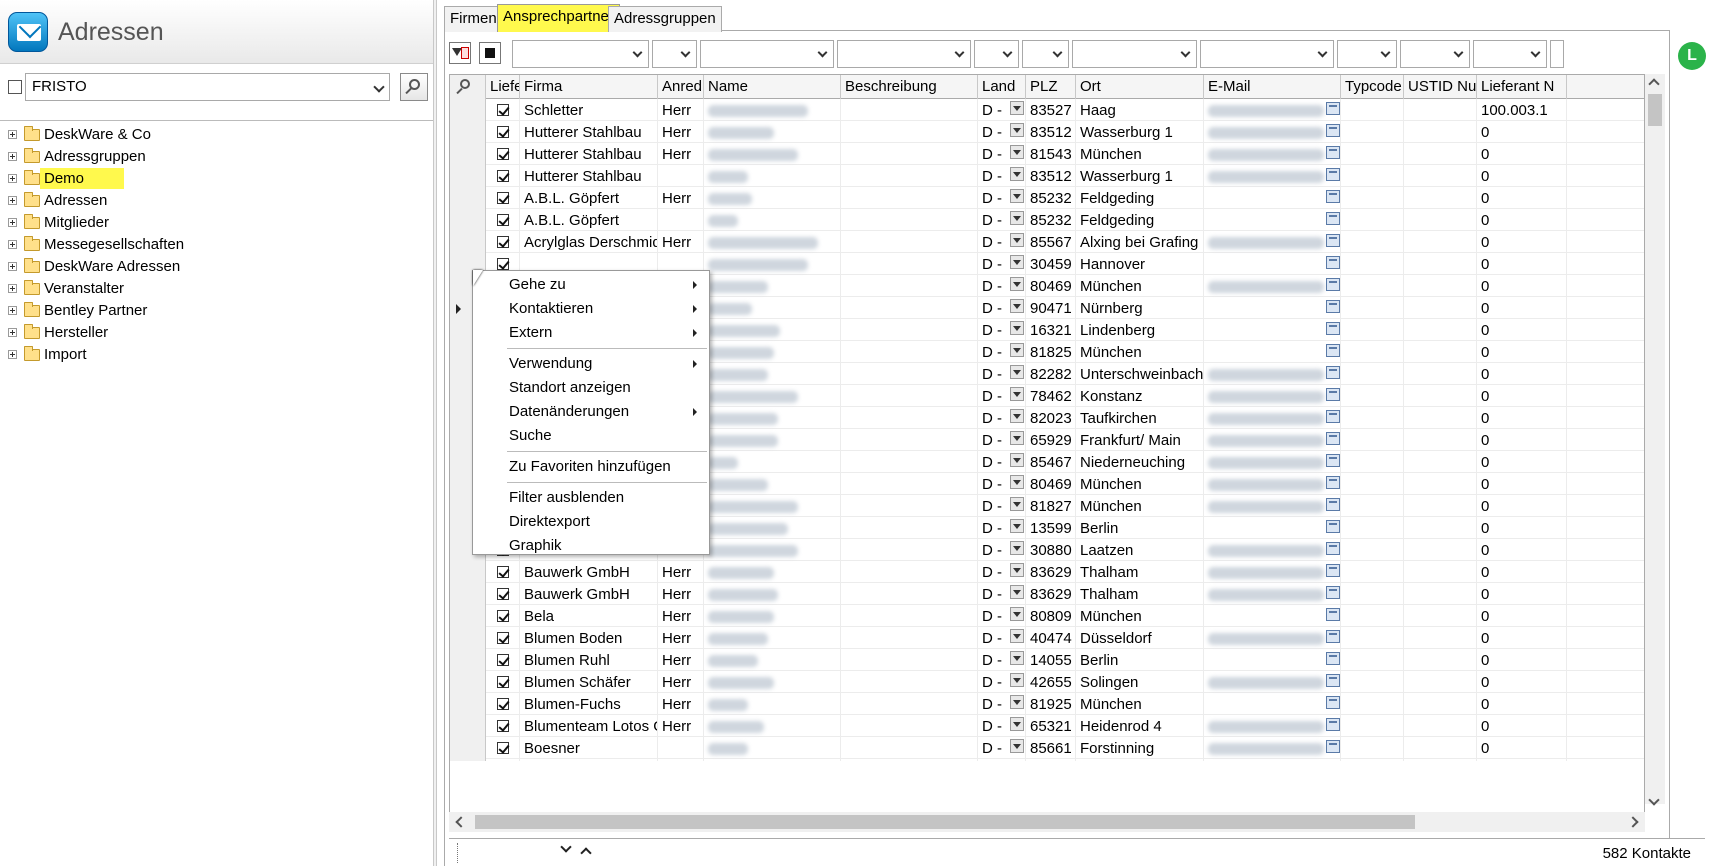 Image resolution: width=1712 pixels, height=866 pixels. Describe the element at coordinates (1051, 111) in the screenshot. I see `cell-plz: 83527` at that location.